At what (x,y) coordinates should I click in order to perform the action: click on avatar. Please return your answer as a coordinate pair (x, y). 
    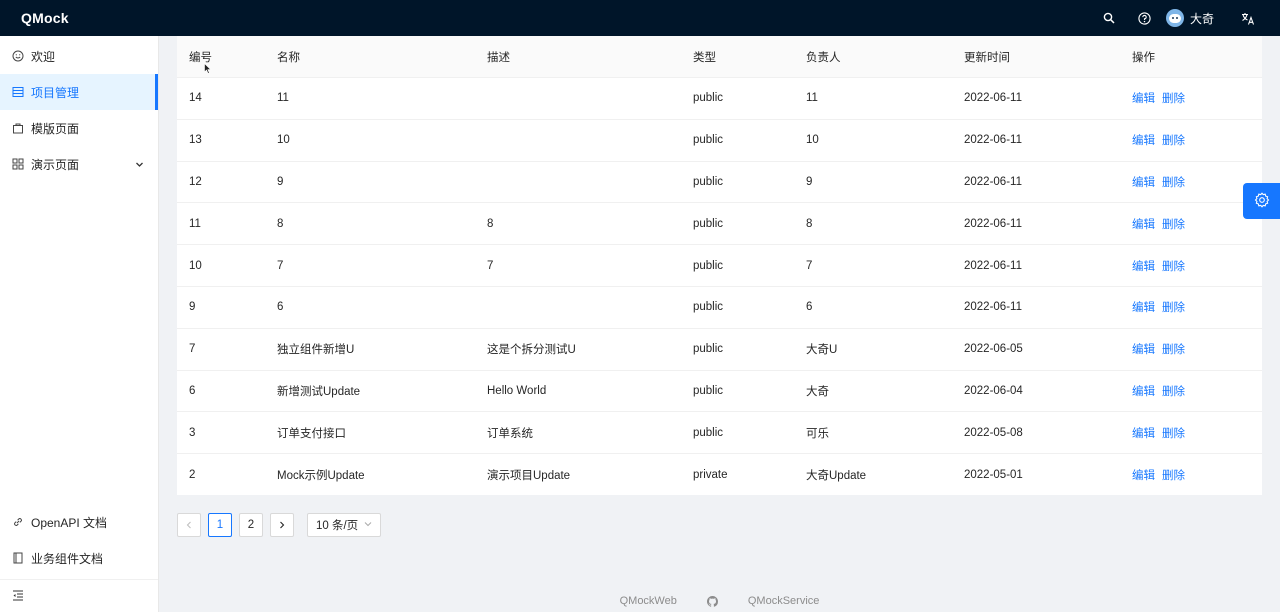
    Looking at the image, I should click on (1174, 18).